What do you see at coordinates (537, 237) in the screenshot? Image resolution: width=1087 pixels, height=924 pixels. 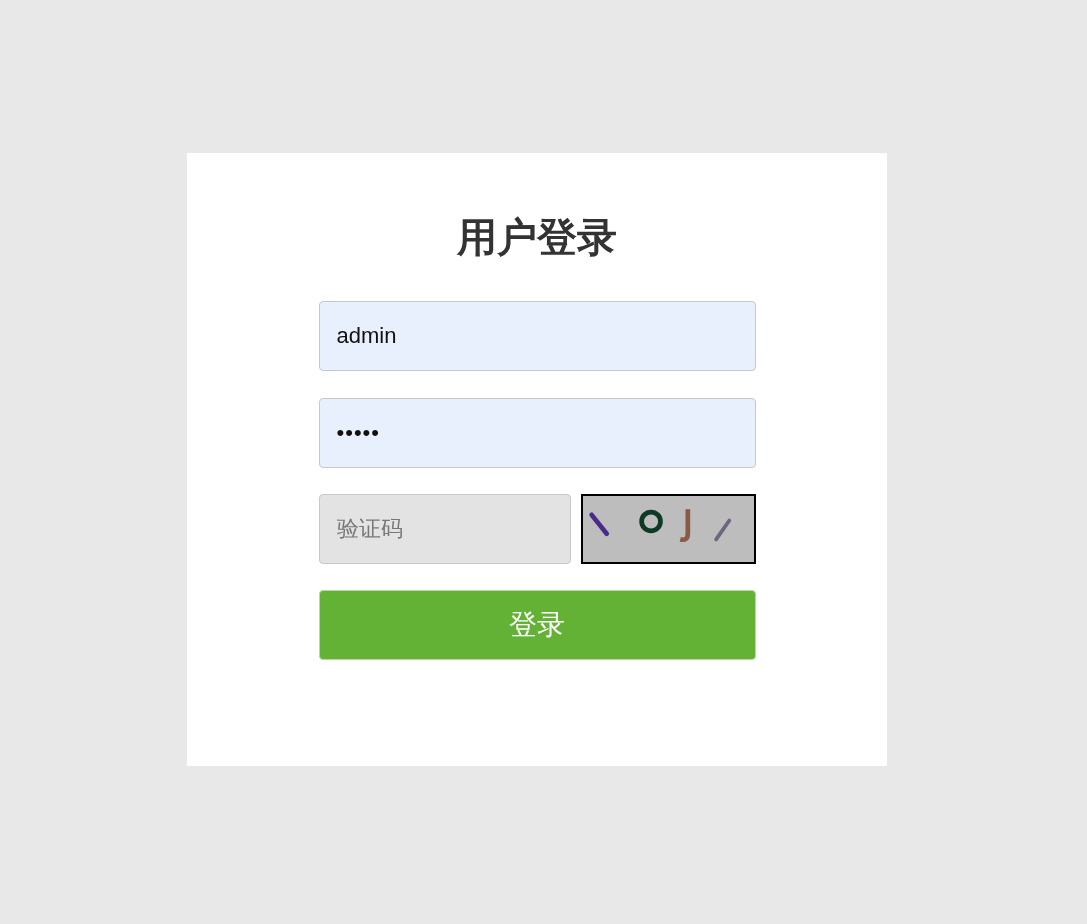 I see `login-title: 用户登录` at bounding box center [537, 237].